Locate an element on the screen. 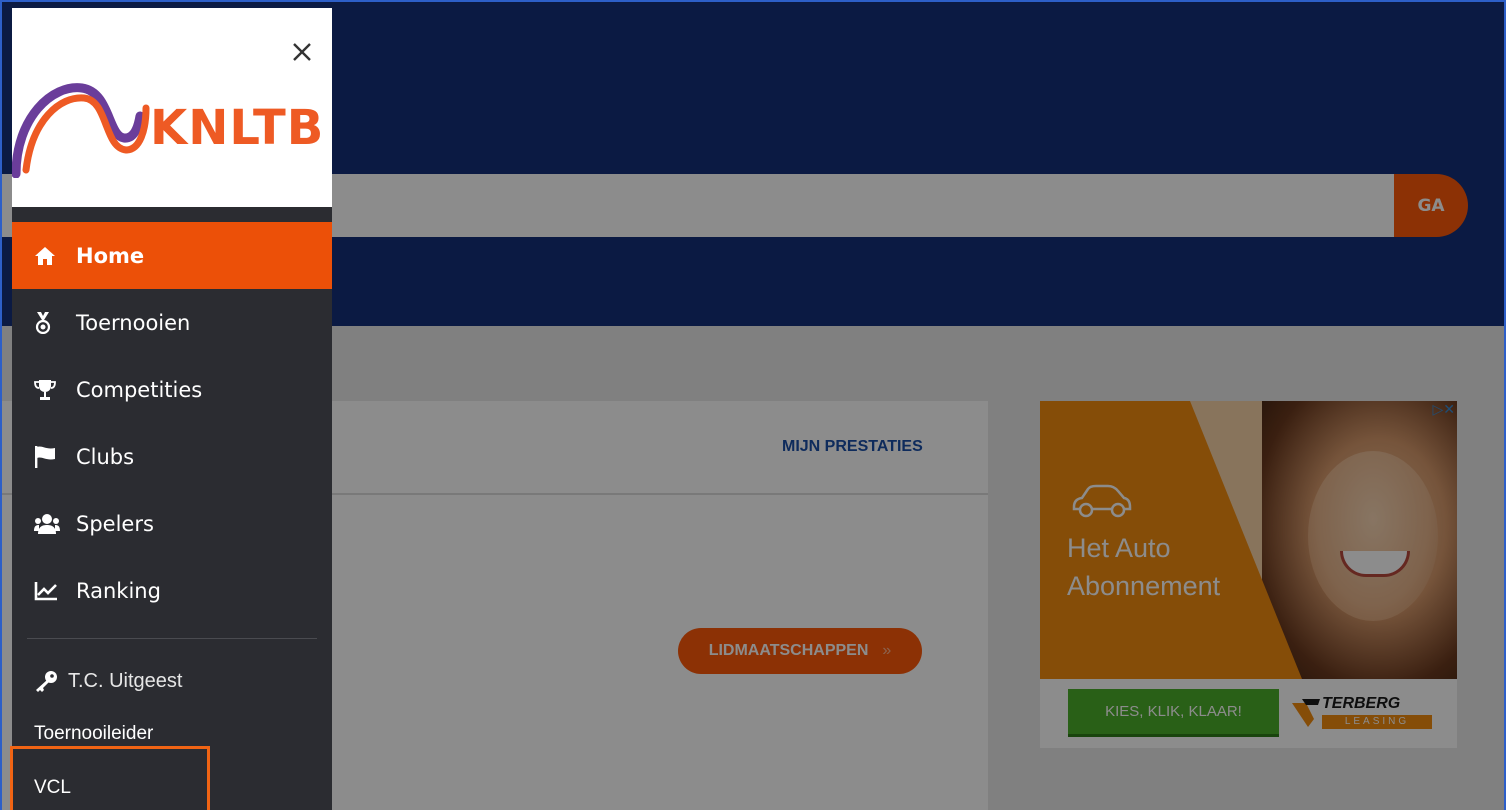  drawer-header: KNLTB is located at coordinates (172, 107).